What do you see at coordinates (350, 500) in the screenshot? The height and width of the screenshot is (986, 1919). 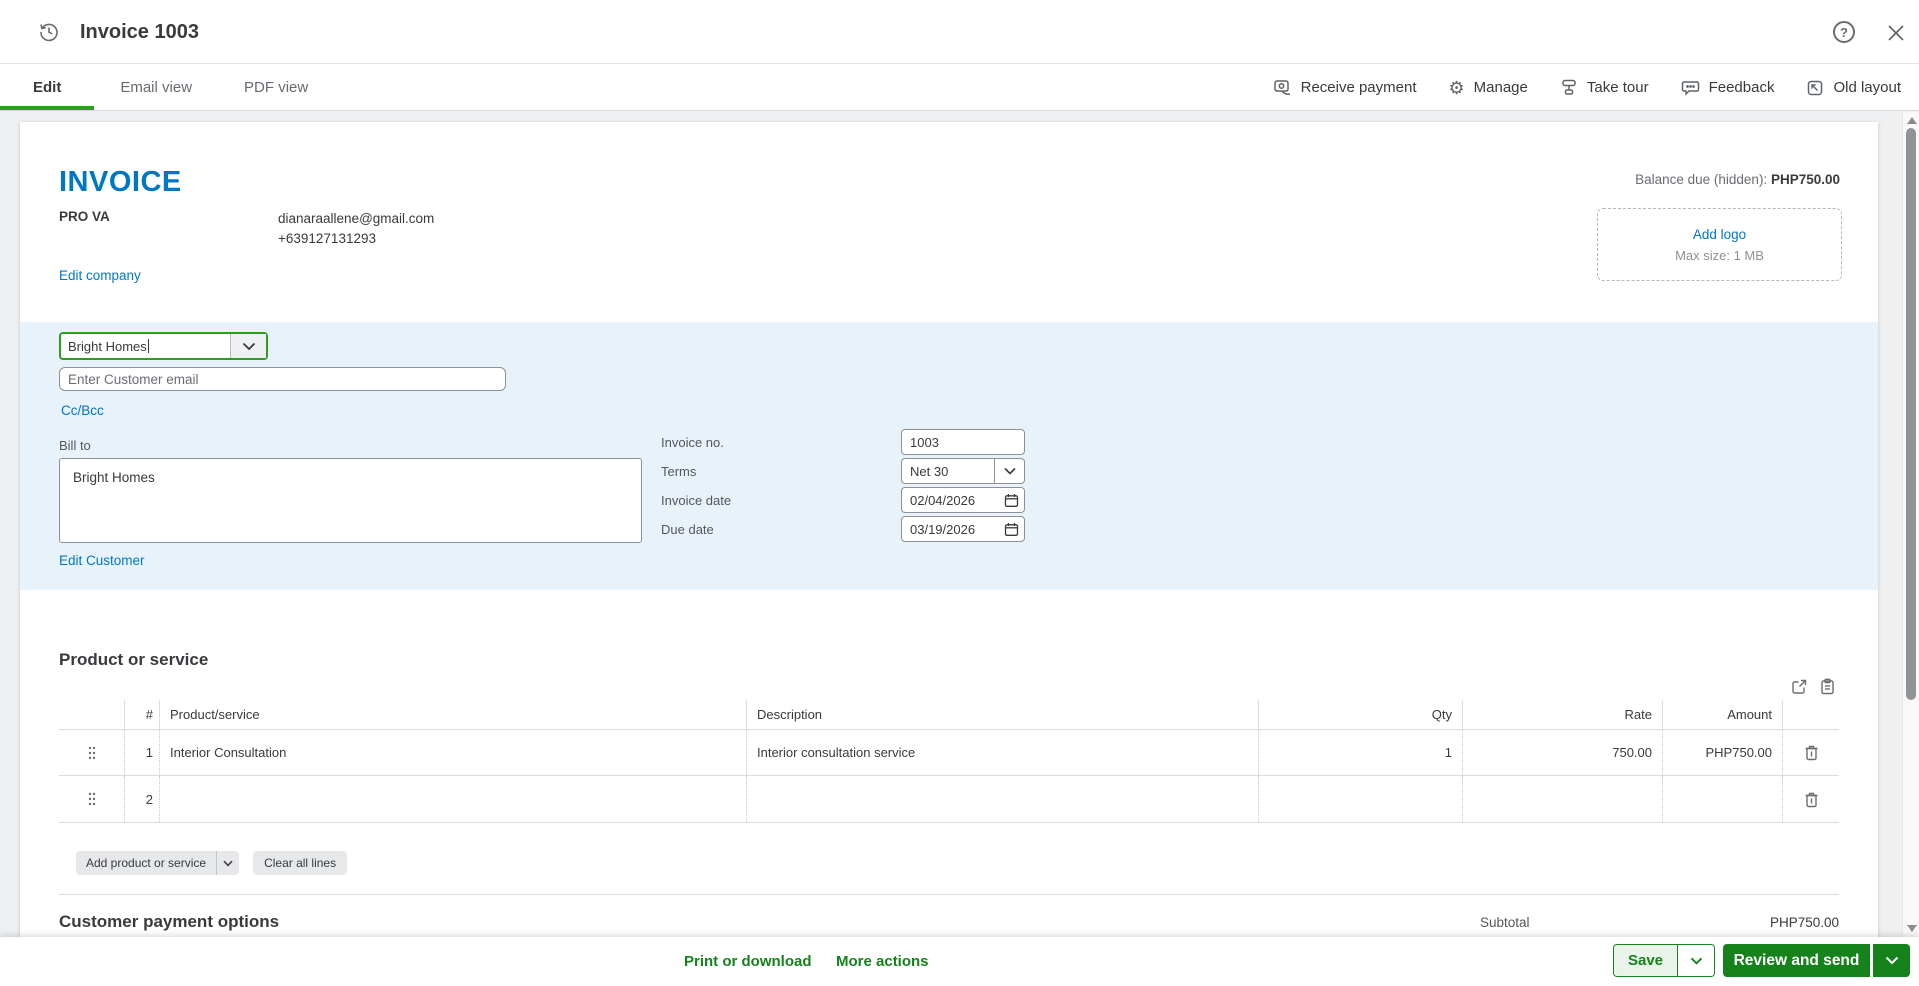 I see `bill-to-textarea: Bright Homes` at bounding box center [350, 500].